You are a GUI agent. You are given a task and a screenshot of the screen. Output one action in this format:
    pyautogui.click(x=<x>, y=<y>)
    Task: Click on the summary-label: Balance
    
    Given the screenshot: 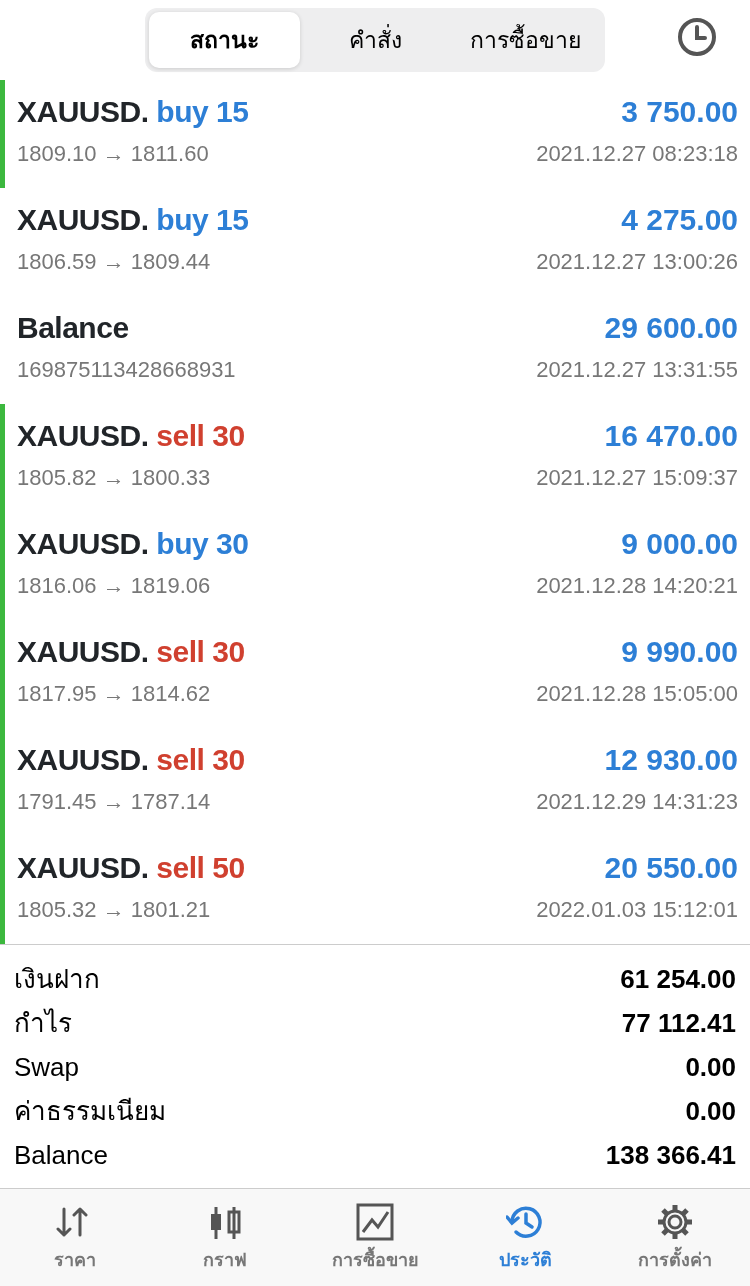 What is the action you would take?
    pyautogui.click(x=61, y=1155)
    